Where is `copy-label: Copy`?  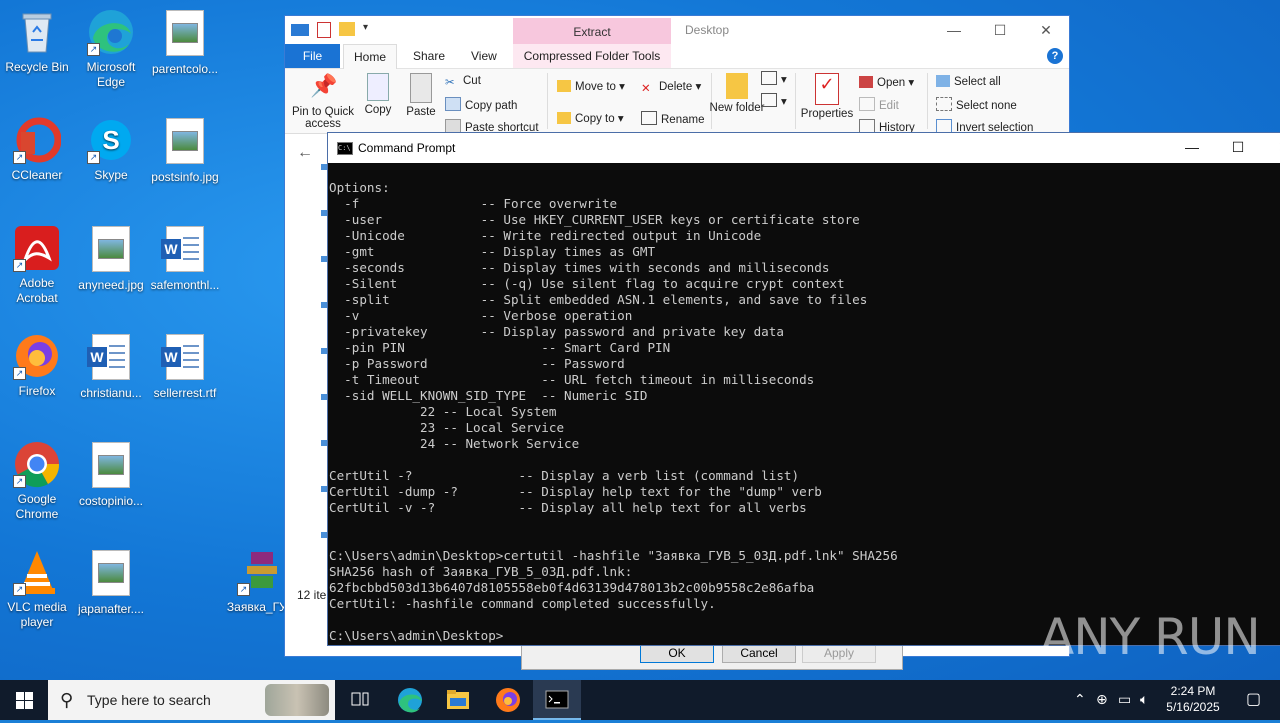 copy-label: Copy is located at coordinates (378, 110).